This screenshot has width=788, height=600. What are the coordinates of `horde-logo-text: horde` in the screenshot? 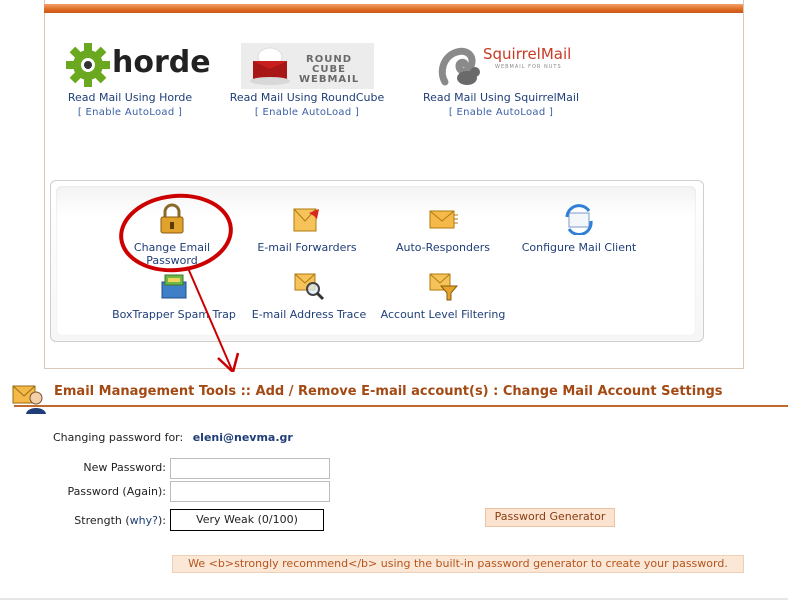 It's located at (161, 62).